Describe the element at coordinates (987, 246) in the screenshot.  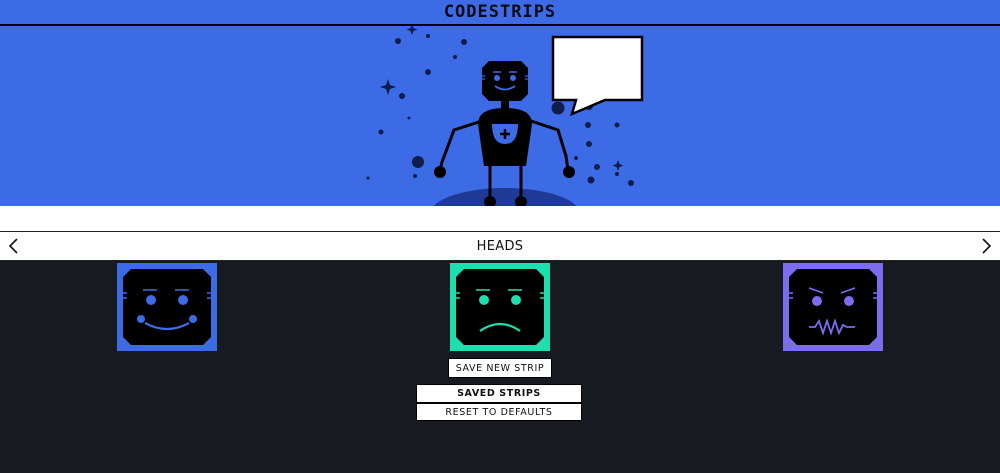
I see `chevron-right-icon` at that location.